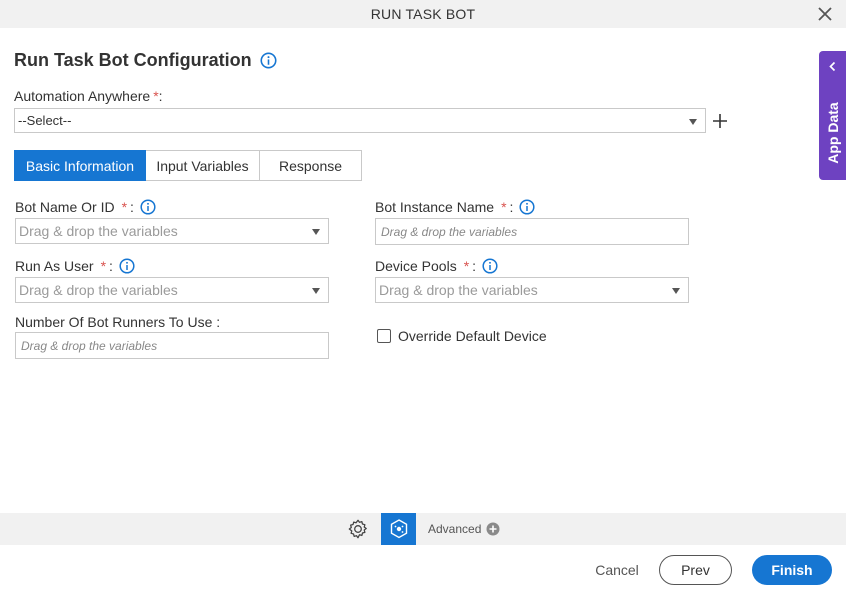  Describe the element at coordinates (720, 121) in the screenshot. I see `plus-icon` at that location.